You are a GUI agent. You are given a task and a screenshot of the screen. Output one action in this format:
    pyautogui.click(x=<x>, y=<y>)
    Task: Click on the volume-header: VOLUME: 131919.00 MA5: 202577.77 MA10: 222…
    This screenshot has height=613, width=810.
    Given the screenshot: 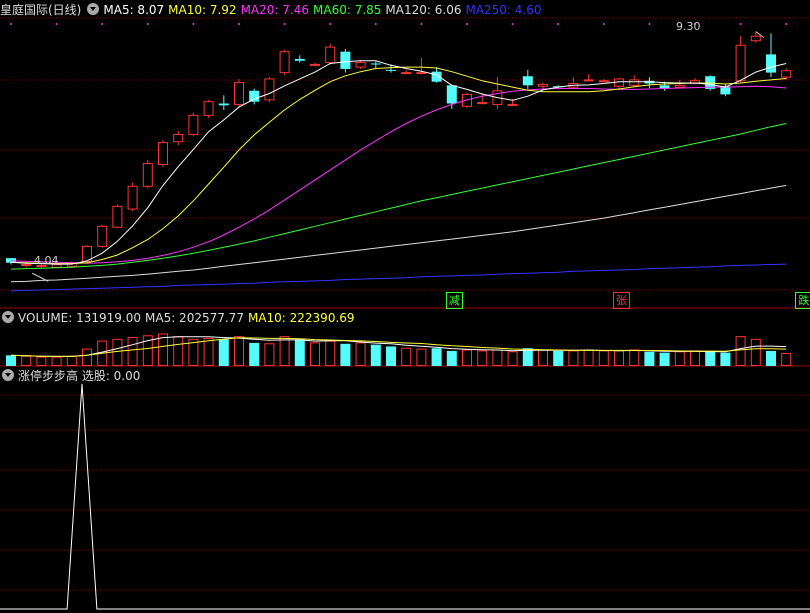 What is the action you would take?
    pyautogui.click(x=179, y=318)
    